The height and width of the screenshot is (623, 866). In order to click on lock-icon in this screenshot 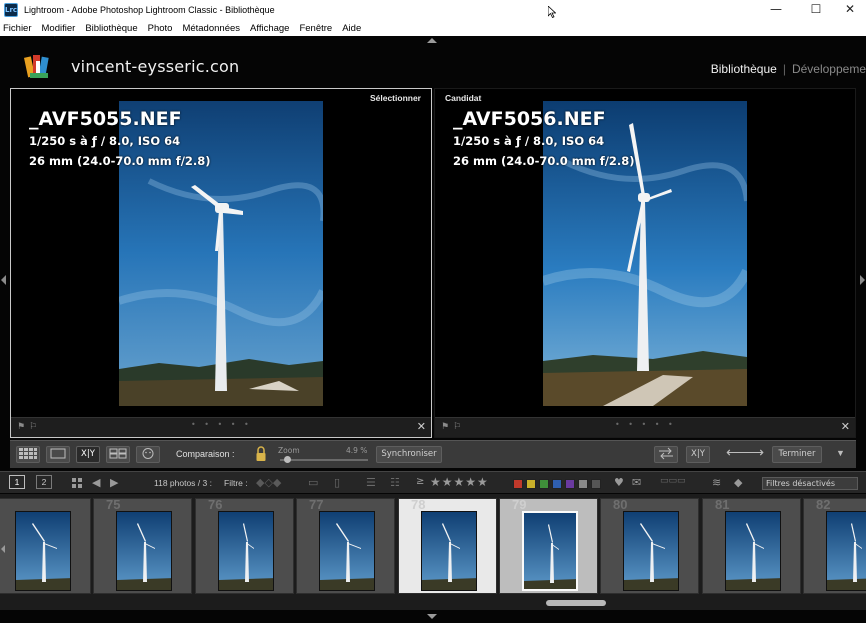, I will do `click(261, 454)`.